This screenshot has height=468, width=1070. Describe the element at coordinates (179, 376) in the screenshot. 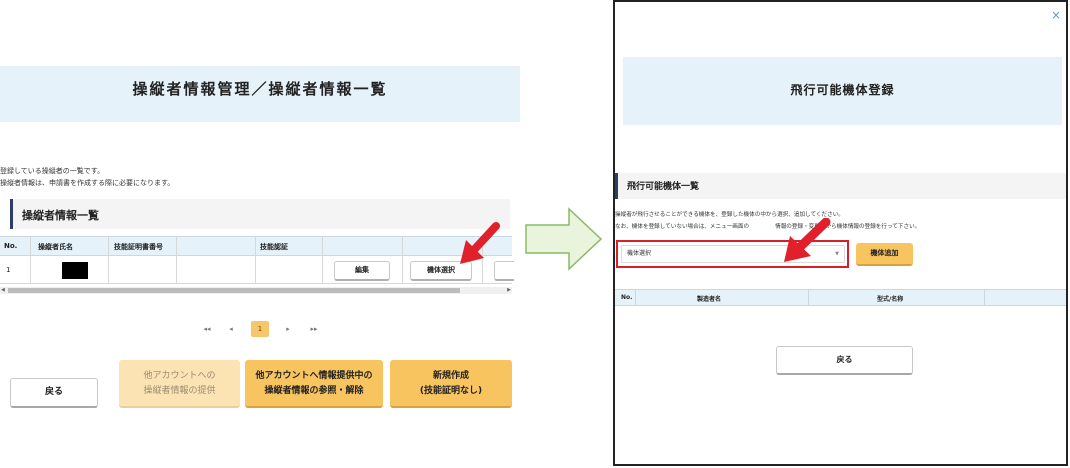

I see `provide-line-1: 他アカウントへの` at that location.